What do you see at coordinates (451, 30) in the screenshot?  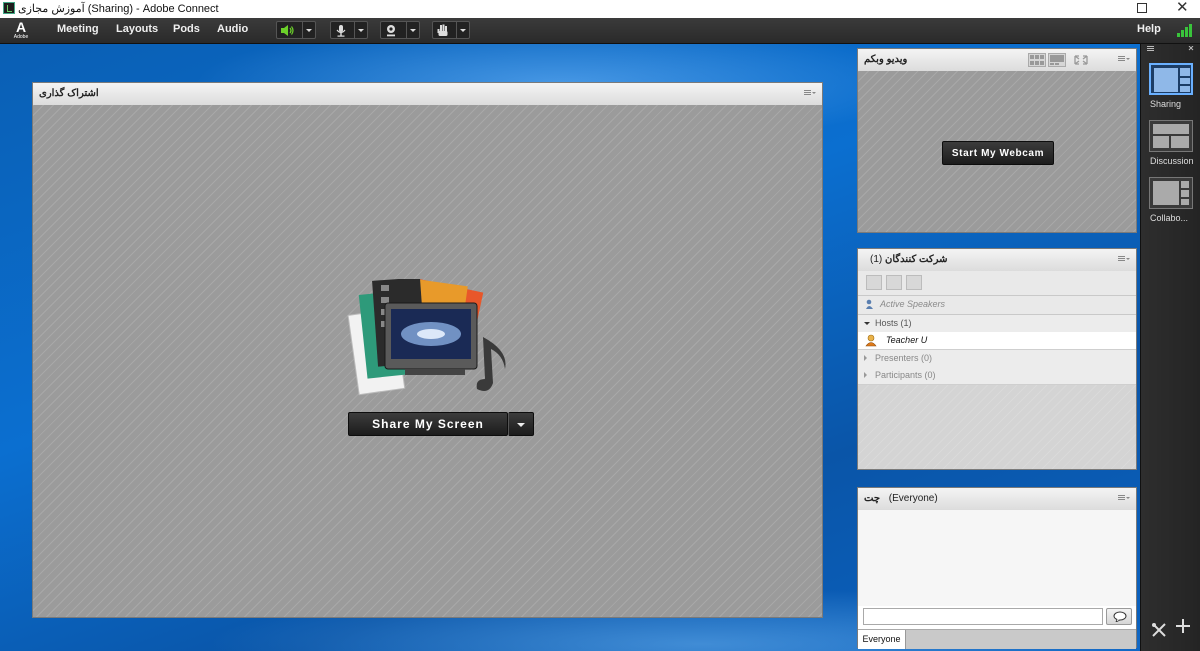 I see `raise-hand-button` at bounding box center [451, 30].